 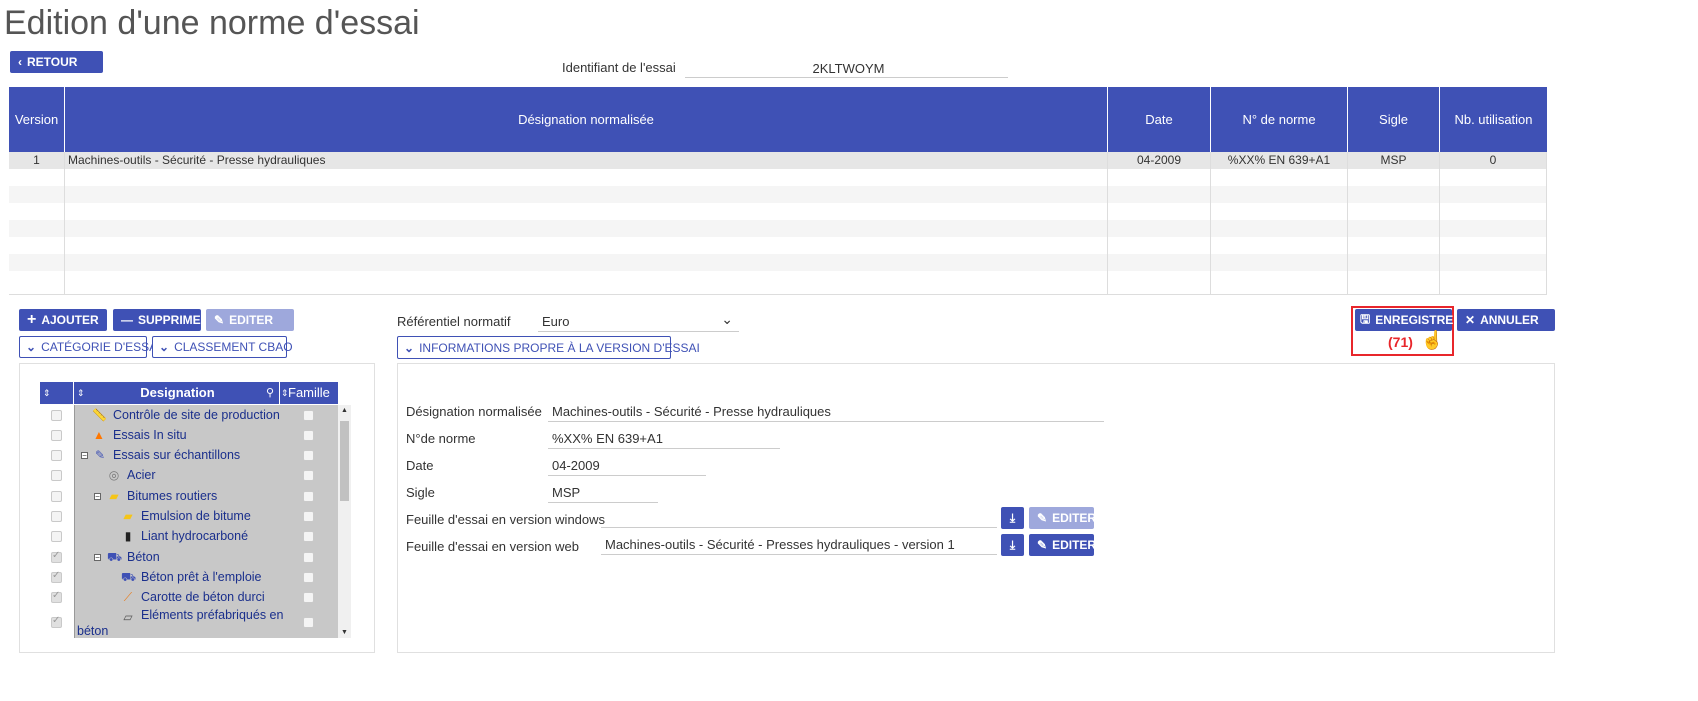 I want to click on download-web-button: ⤓, so click(x=1012, y=545).